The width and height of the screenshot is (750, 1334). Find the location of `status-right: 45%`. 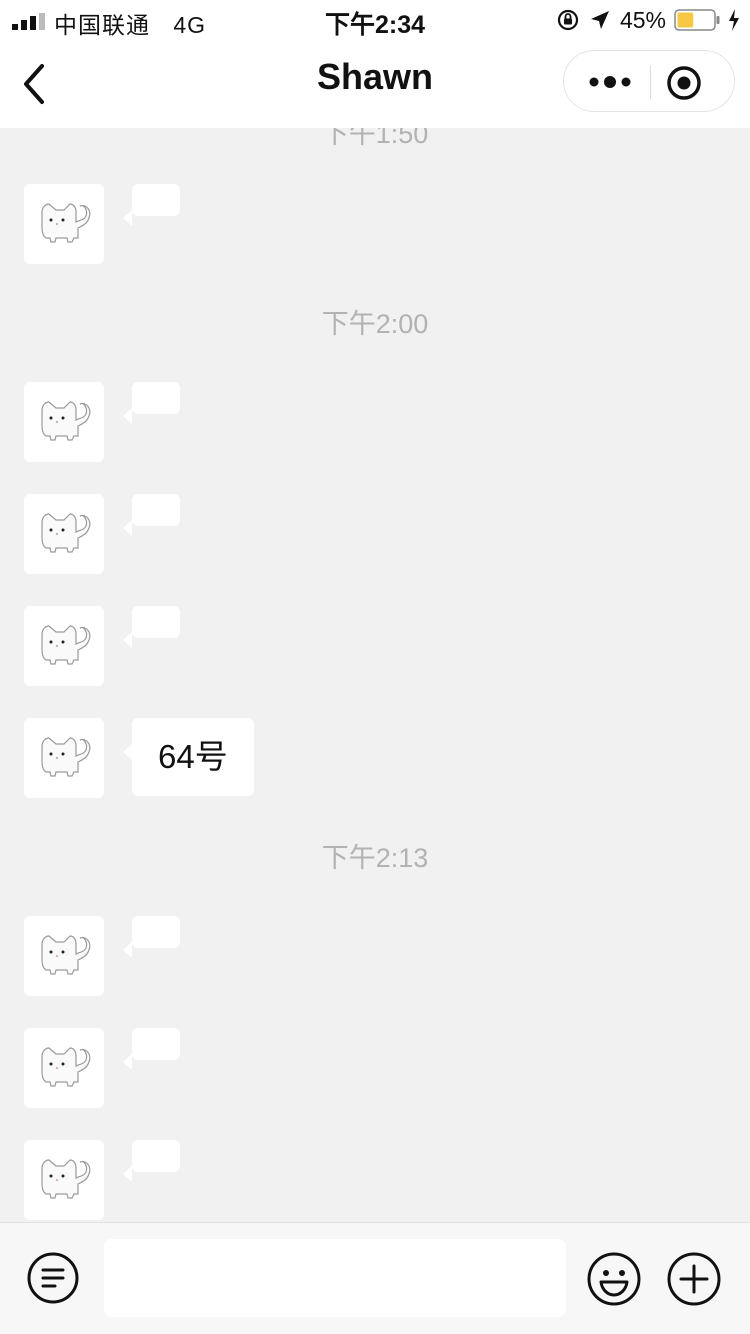

status-right: 45% is located at coordinates (648, 20).